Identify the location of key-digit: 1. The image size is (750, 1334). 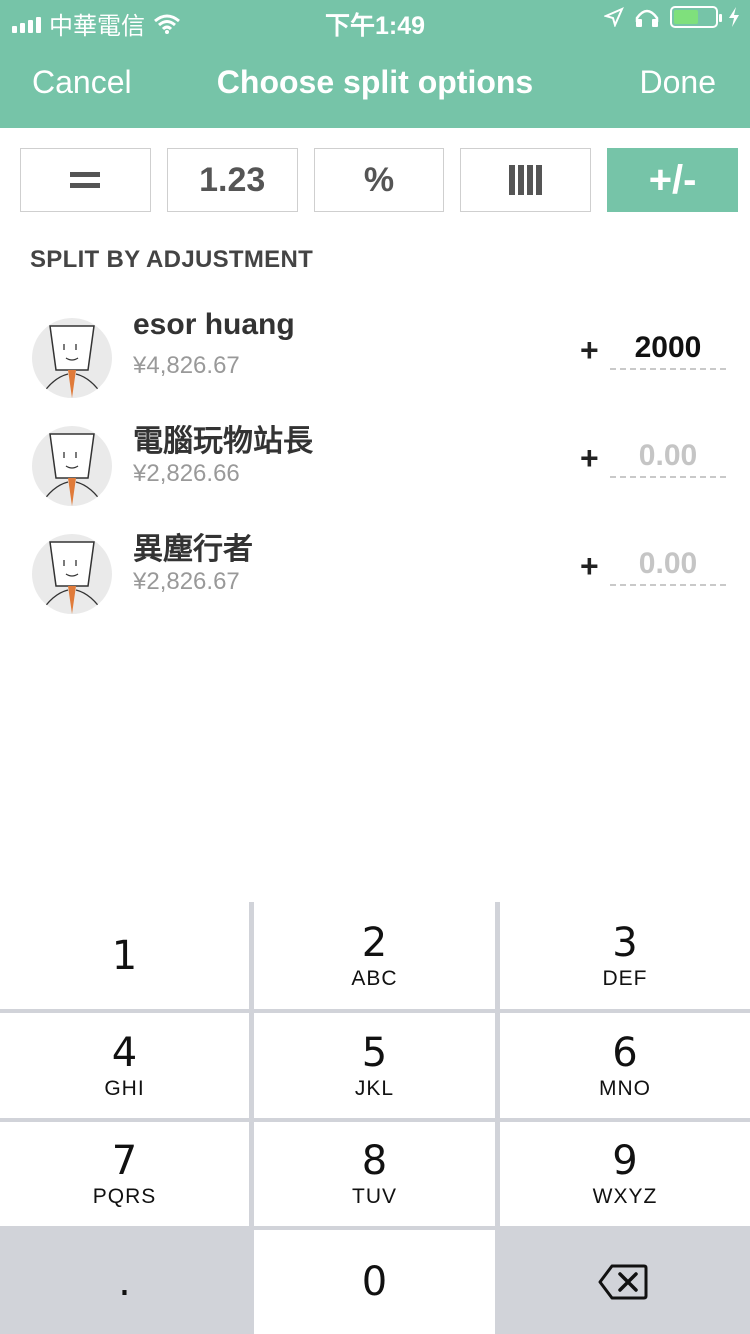
(124, 955).